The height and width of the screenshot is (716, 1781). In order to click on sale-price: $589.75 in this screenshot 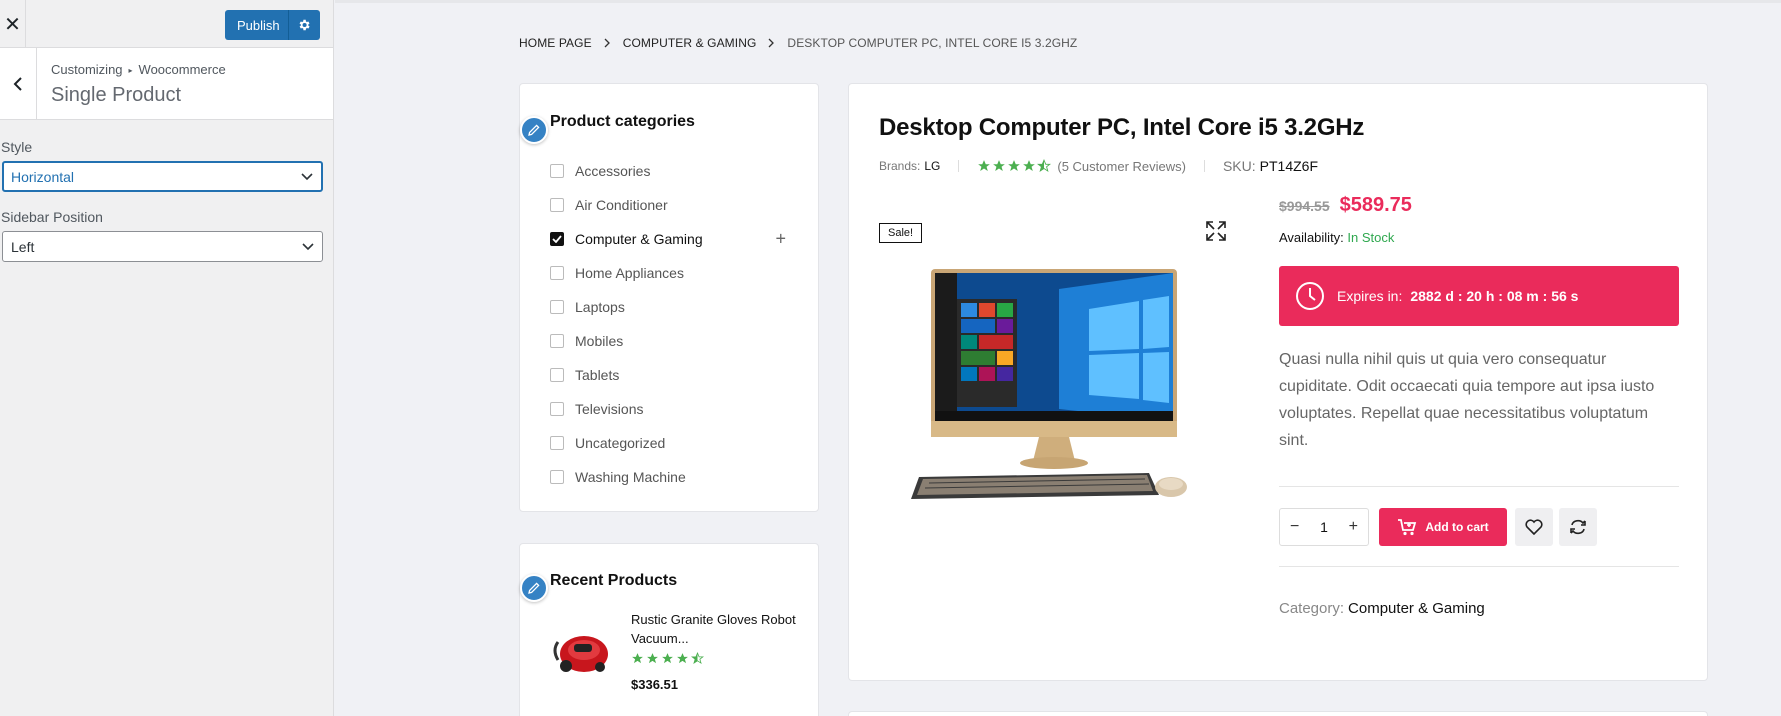, I will do `click(1375, 205)`.